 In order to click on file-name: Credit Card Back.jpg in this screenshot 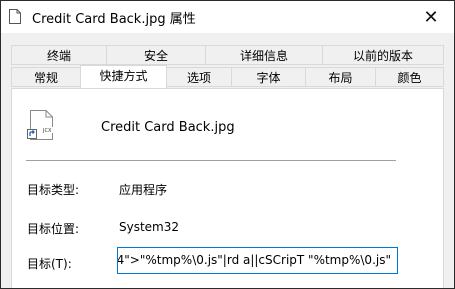, I will do `click(168, 127)`.